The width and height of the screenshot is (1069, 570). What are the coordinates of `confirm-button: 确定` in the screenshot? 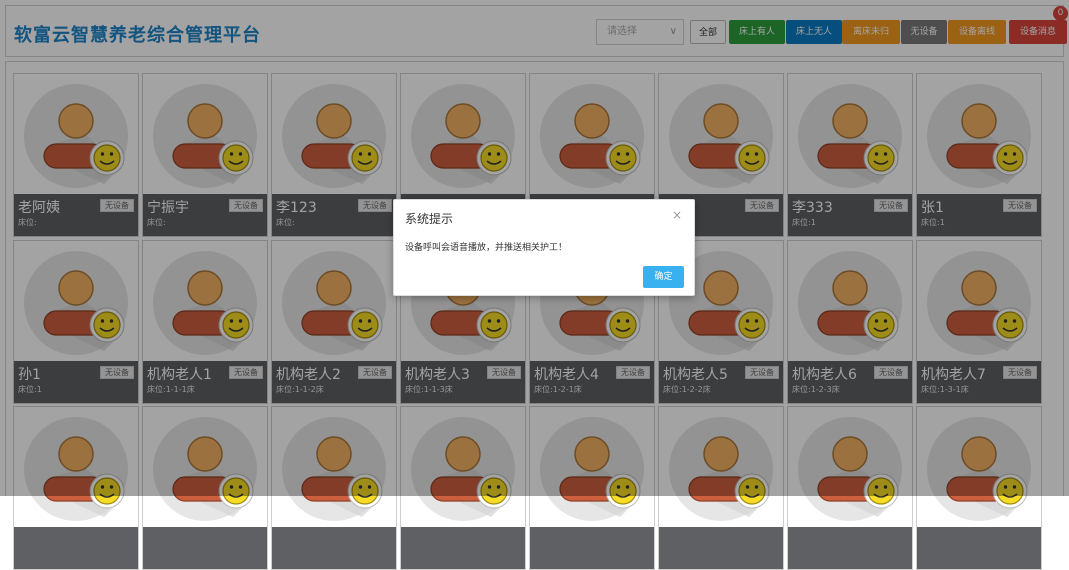 It's located at (663, 277).